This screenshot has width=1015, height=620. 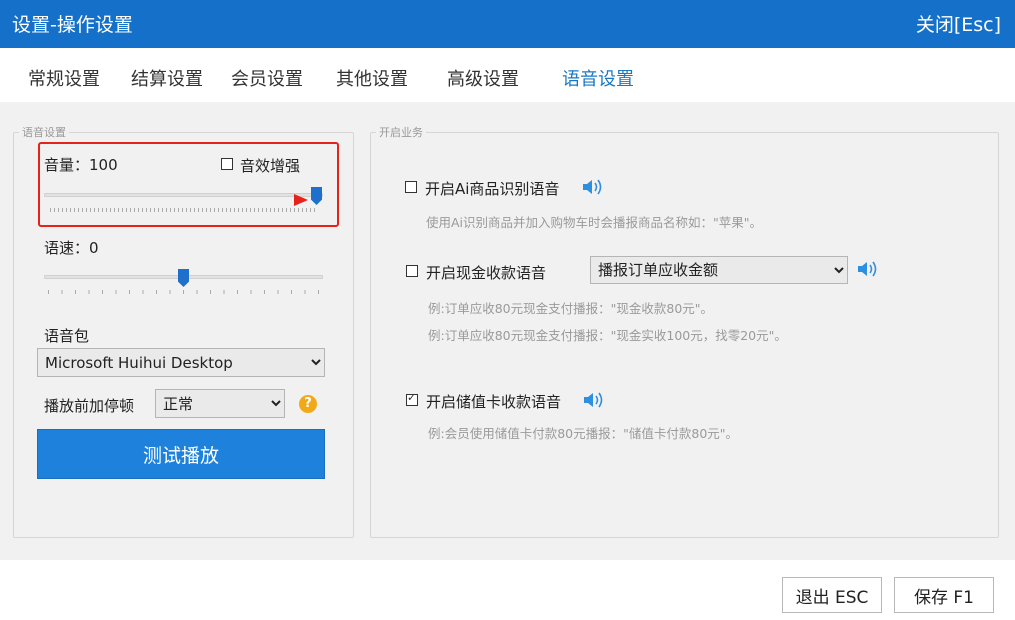 I want to click on cash-voice-hint-1: 例:订单应收80元现金支付播报："现金收款80元"。, so click(x=571, y=308).